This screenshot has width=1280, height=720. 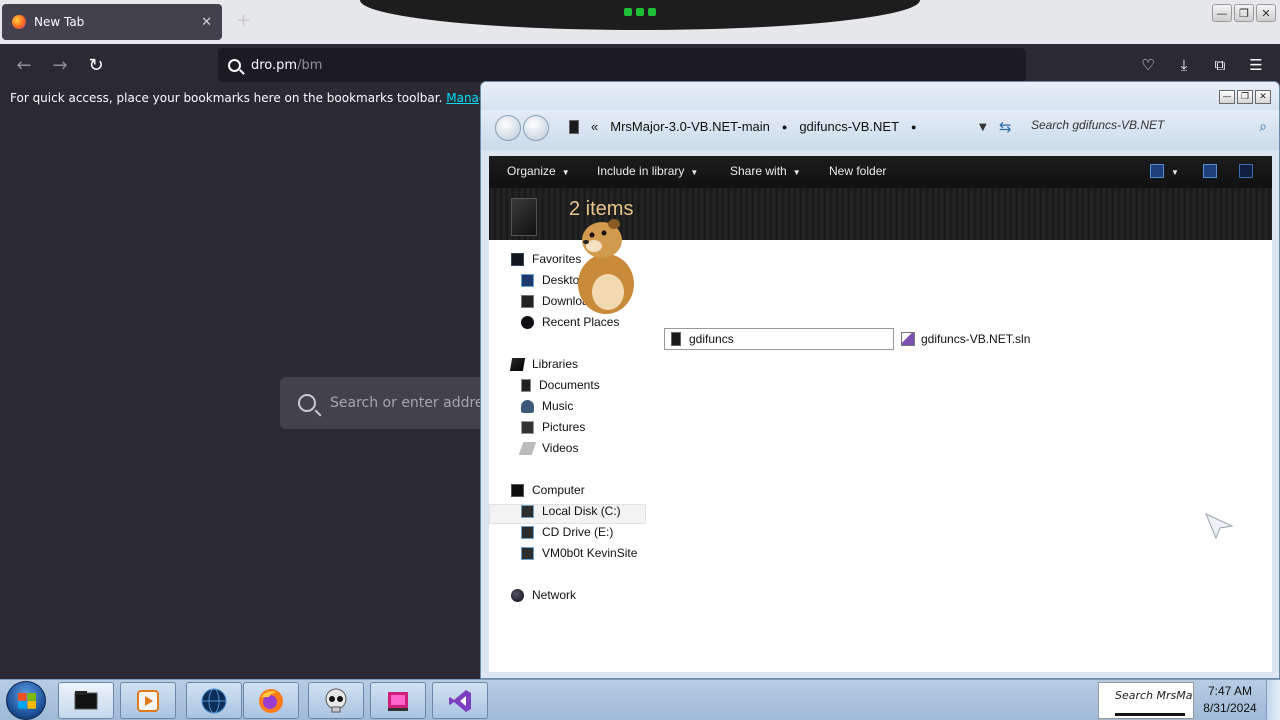 I want to click on forward-button, so click(x=536, y=128).